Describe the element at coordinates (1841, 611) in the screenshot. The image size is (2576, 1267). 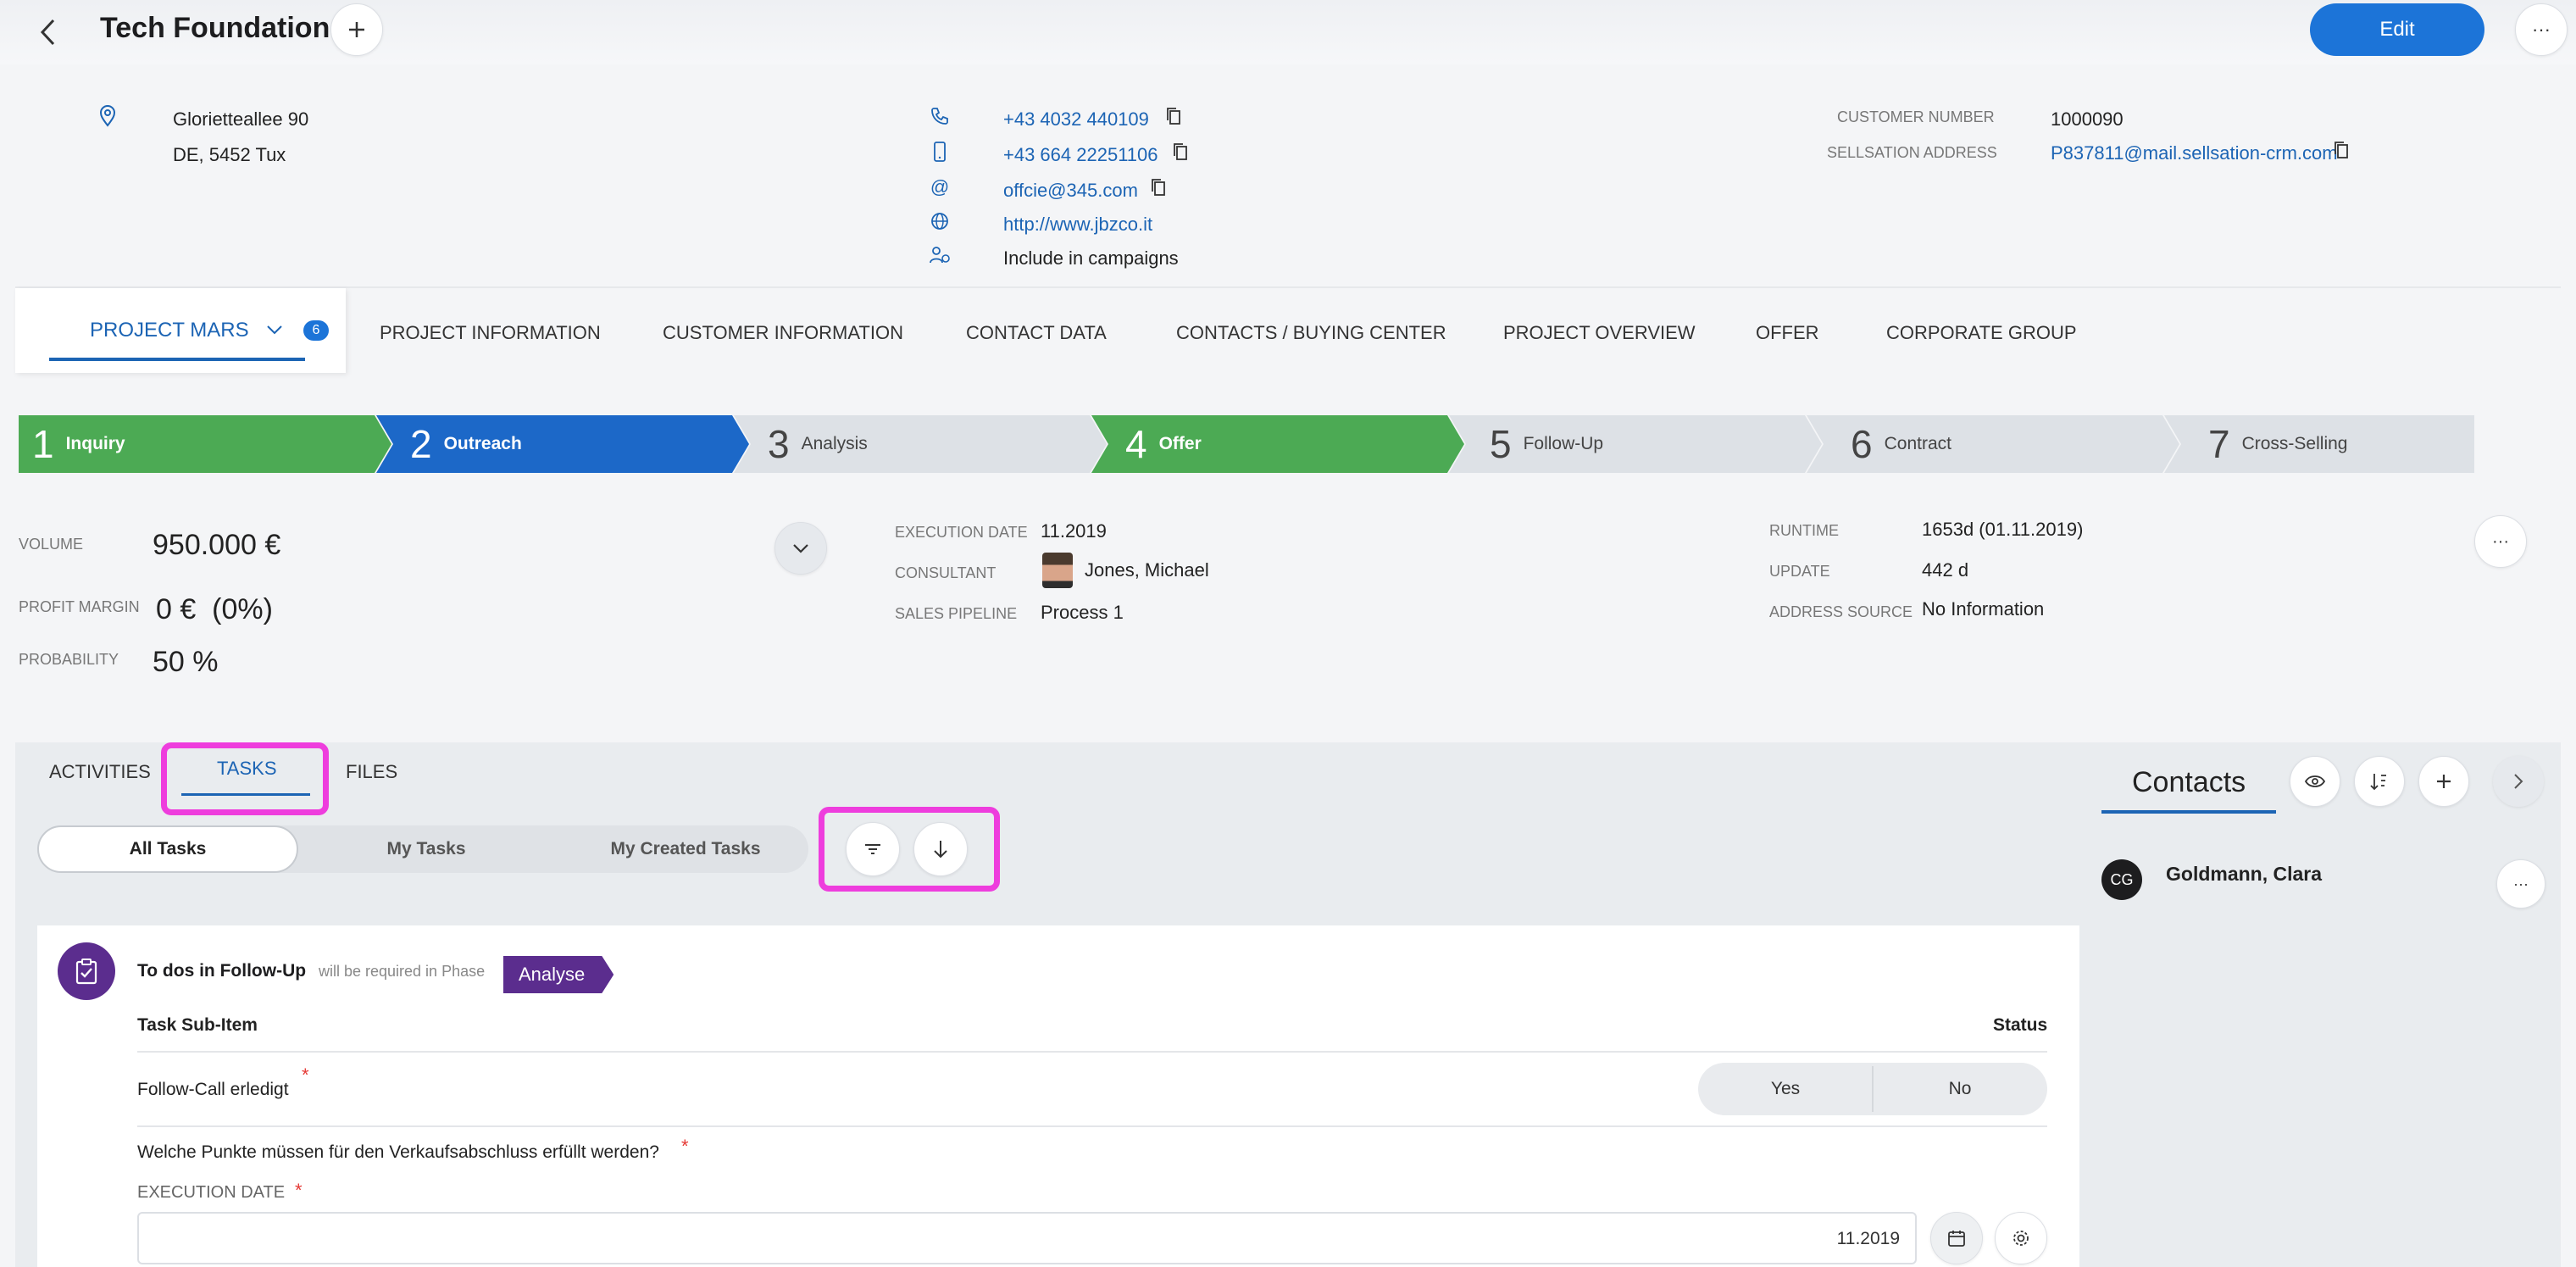
I see `address-source-label: ADDRESS SOURCE` at that location.